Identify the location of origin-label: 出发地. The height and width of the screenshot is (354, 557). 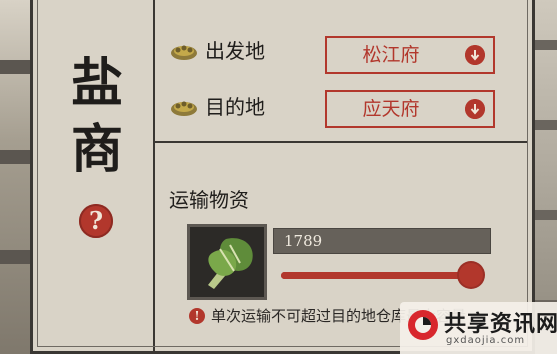
(235, 51).